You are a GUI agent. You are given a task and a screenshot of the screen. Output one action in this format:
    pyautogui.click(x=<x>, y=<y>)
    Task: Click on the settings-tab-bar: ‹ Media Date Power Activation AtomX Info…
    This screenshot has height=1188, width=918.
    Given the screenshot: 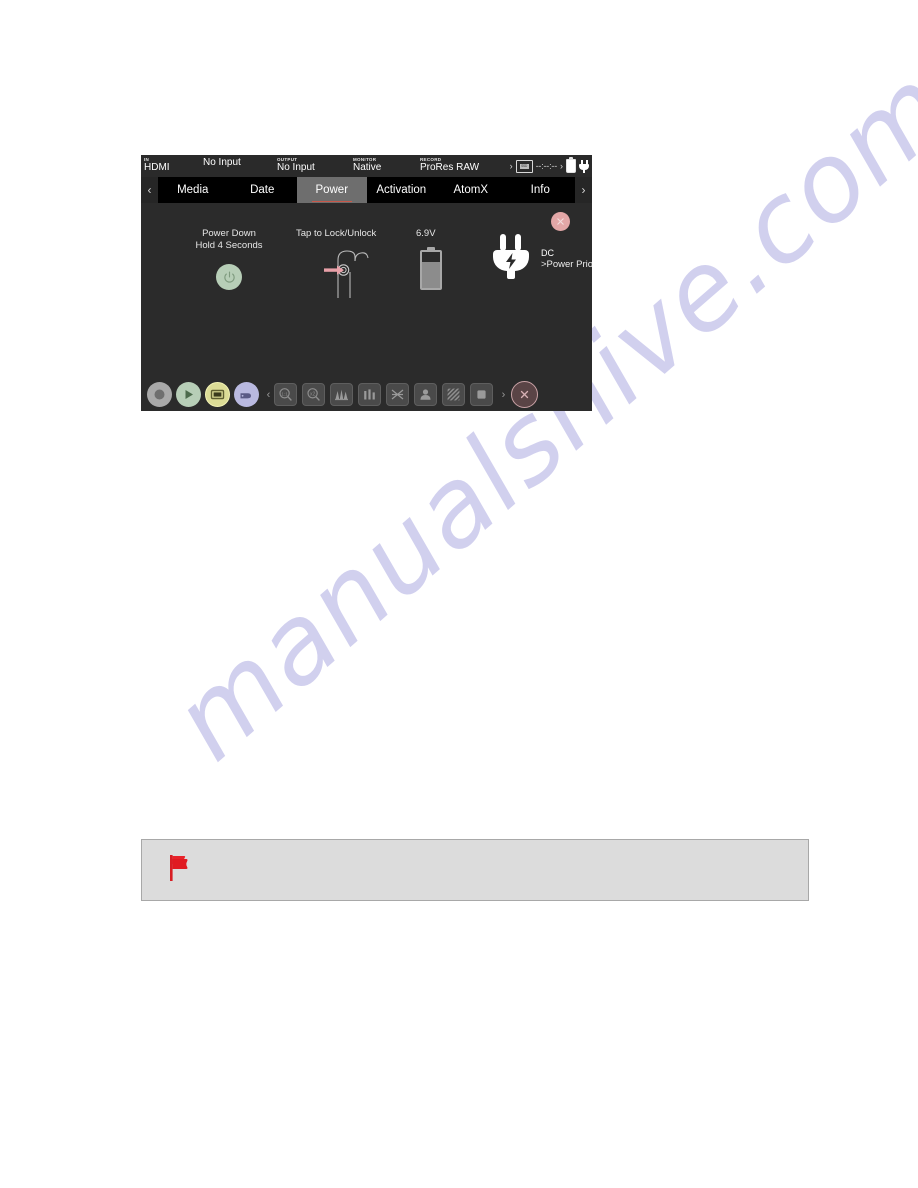 What is the action you would take?
    pyautogui.click(x=366, y=190)
    